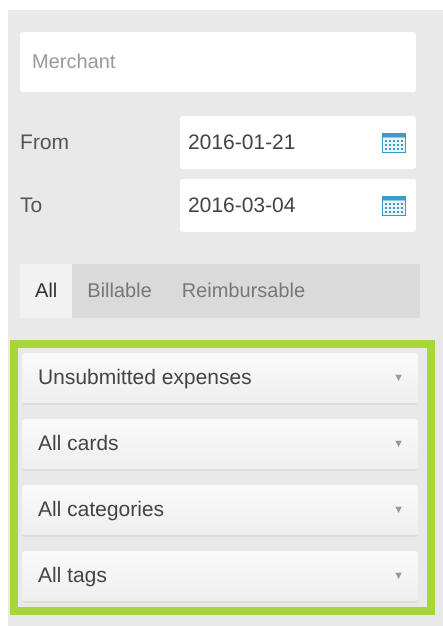 The width and height of the screenshot is (443, 626). I want to click on filter-tab: All, so click(46, 291).